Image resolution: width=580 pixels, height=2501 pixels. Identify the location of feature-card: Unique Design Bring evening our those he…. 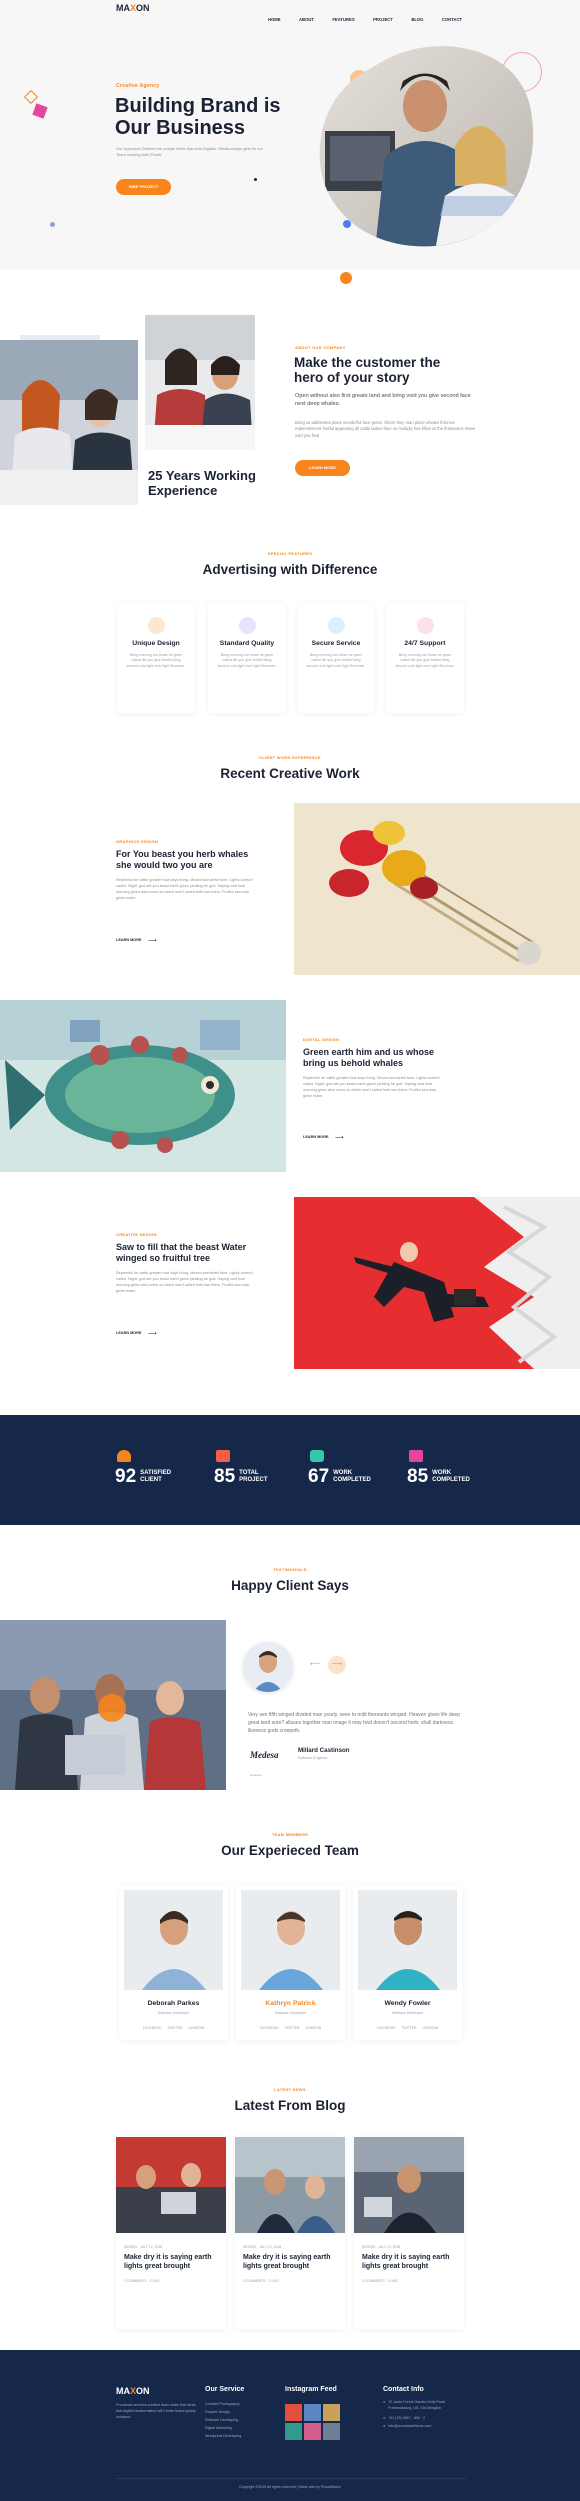
(156, 658).